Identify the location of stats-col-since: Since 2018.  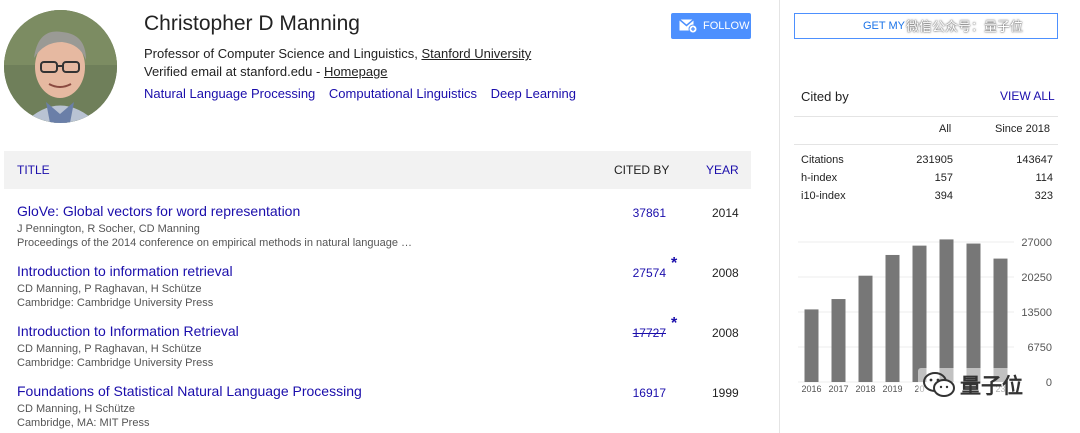
(1023, 129).